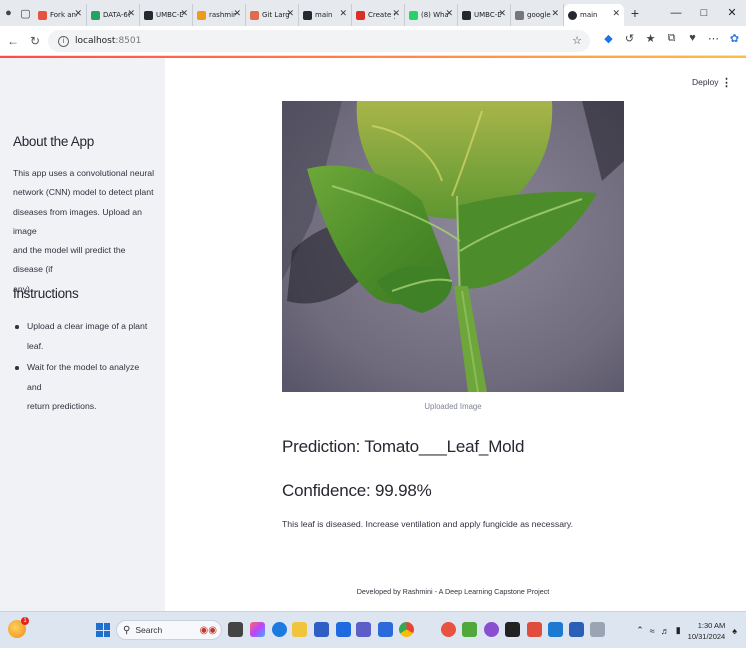  Describe the element at coordinates (640, 630) in the screenshot. I see `chevron-up-icon: ⌃` at that location.